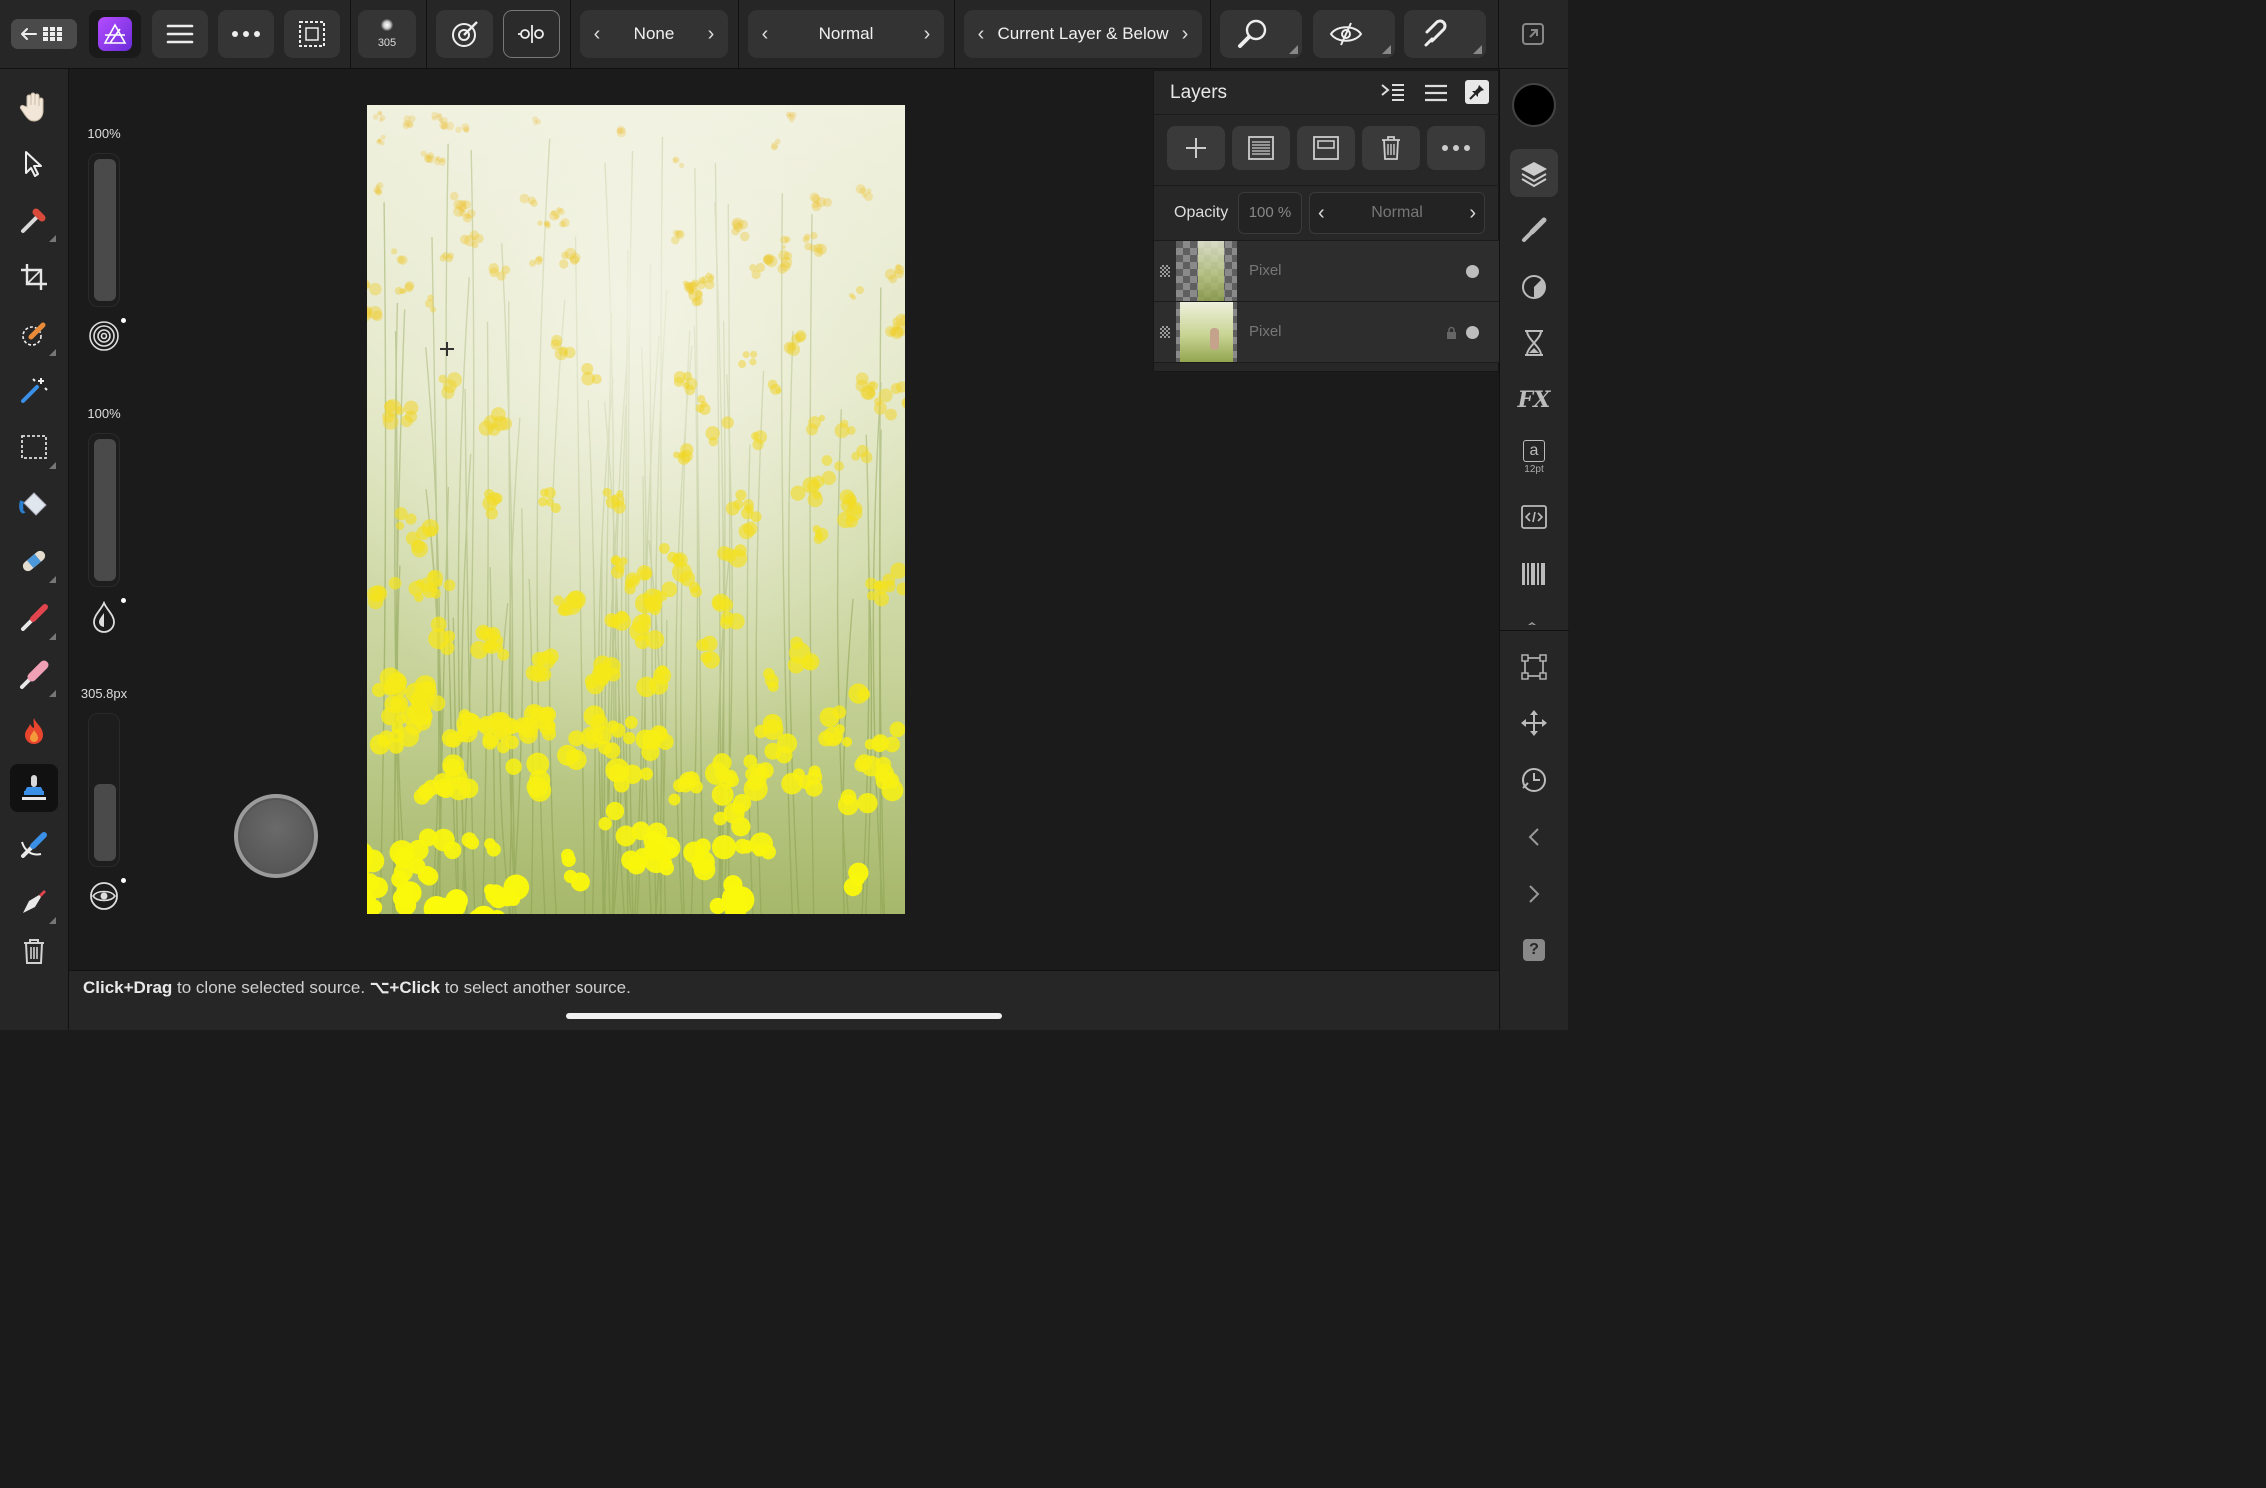  Describe the element at coordinates (312, 34) in the screenshot. I see `selection-button` at that location.